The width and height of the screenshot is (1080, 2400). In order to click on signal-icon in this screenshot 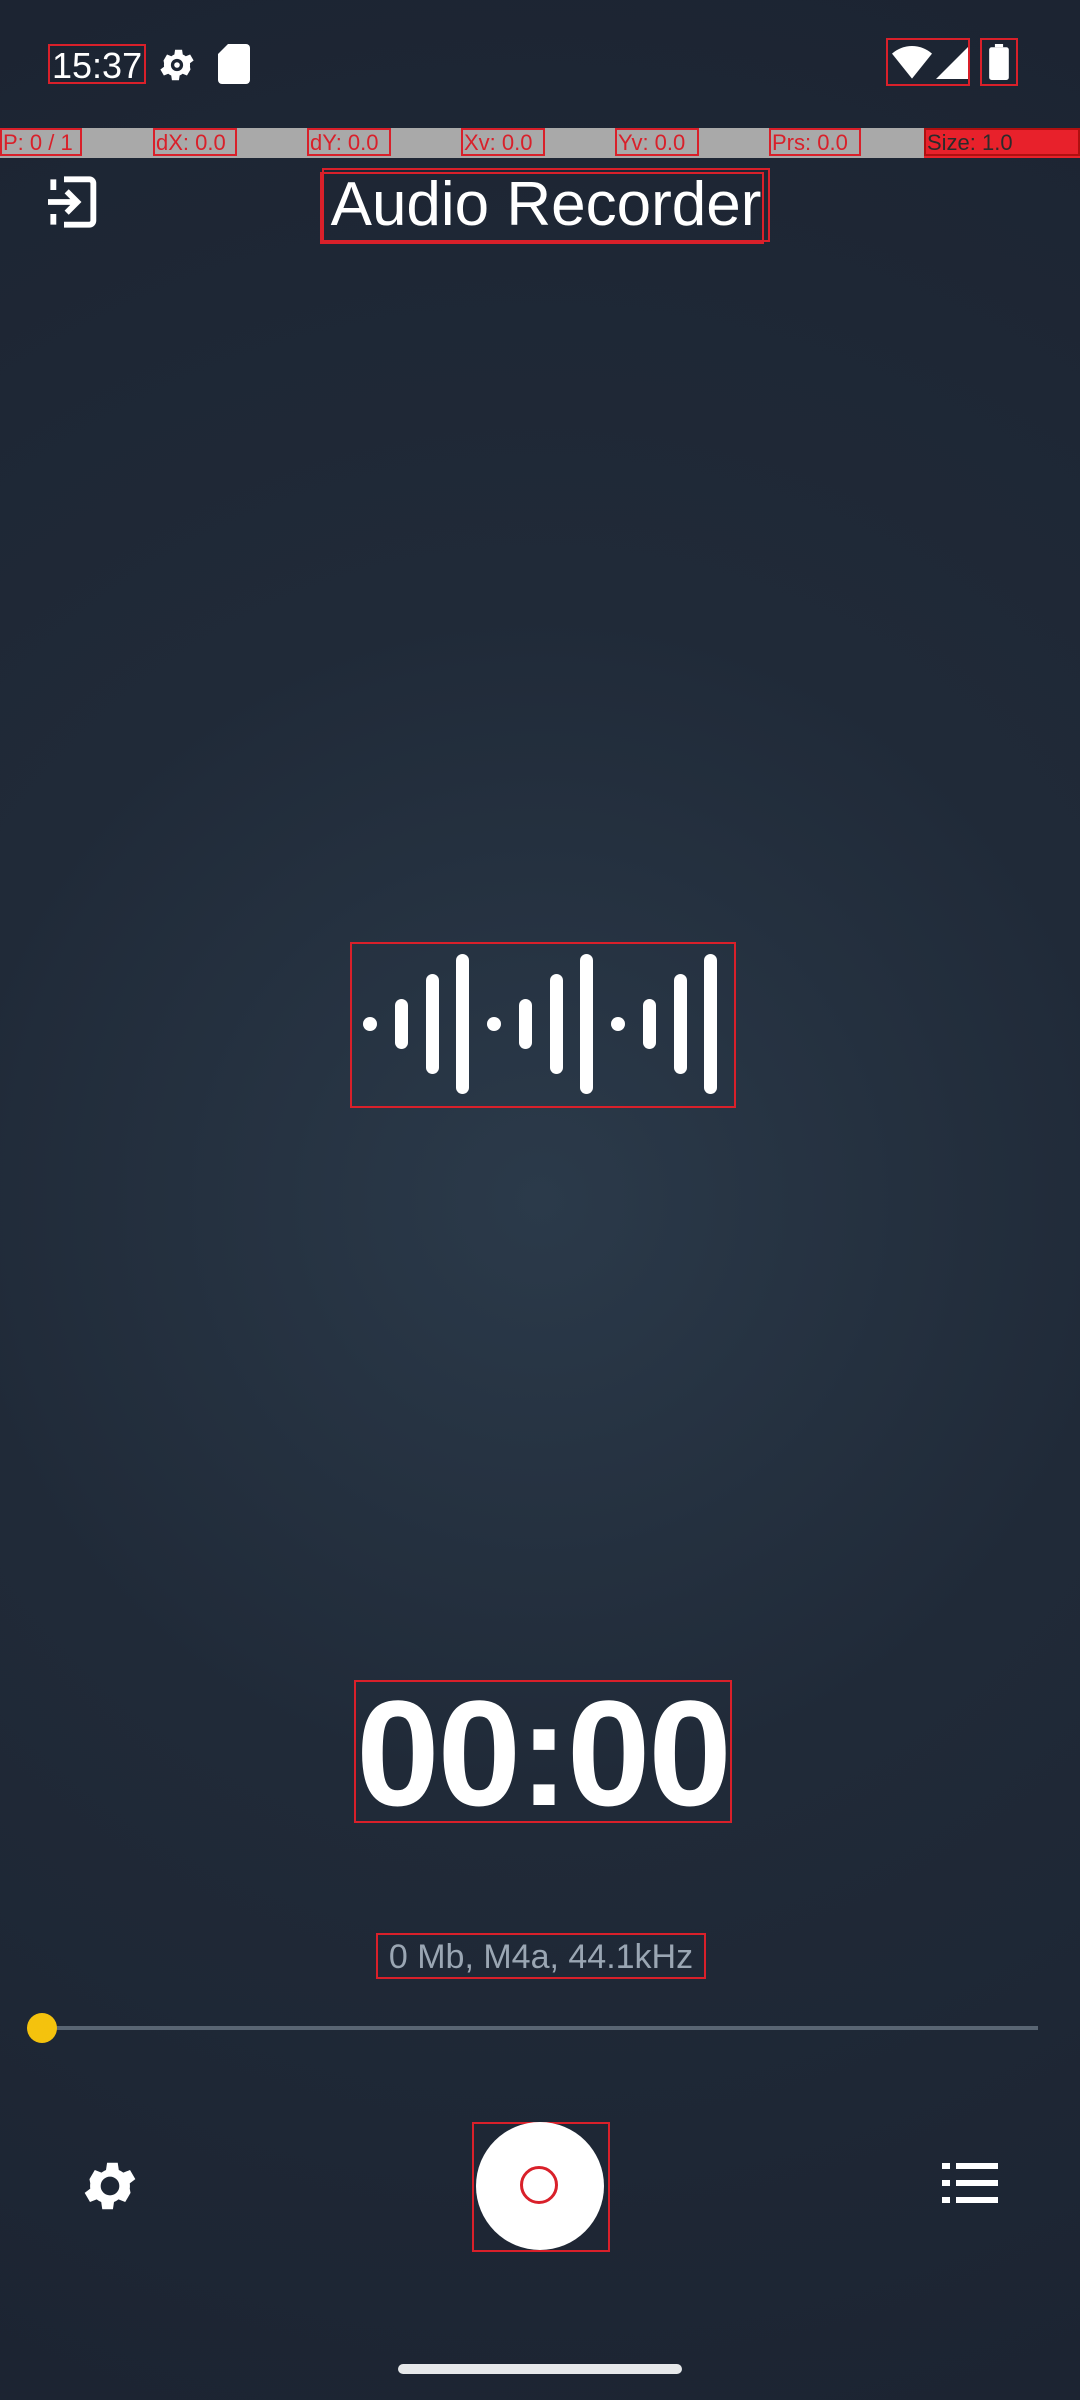, I will do `click(952, 63)`.